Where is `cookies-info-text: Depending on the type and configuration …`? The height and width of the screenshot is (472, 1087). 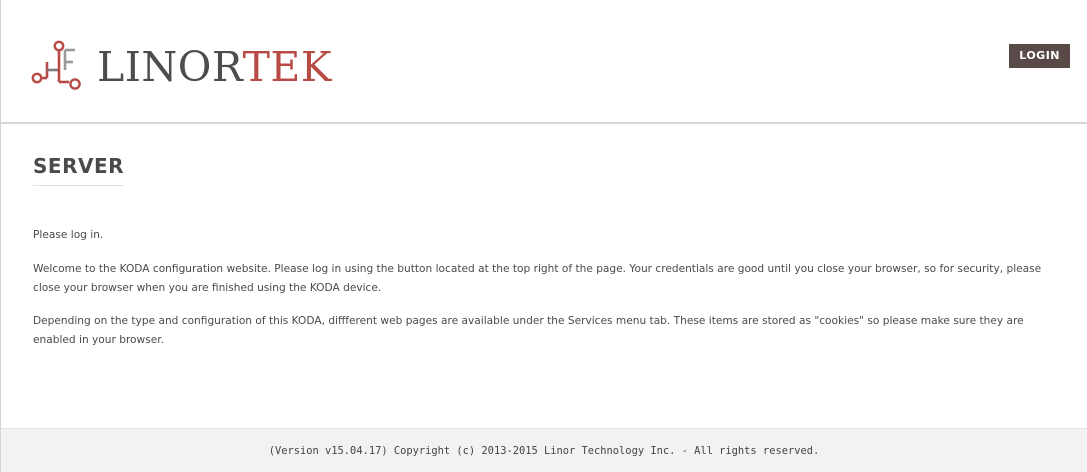
cookies-info-text: Depending on the type and configuration … is located at coordinates (528, 330).